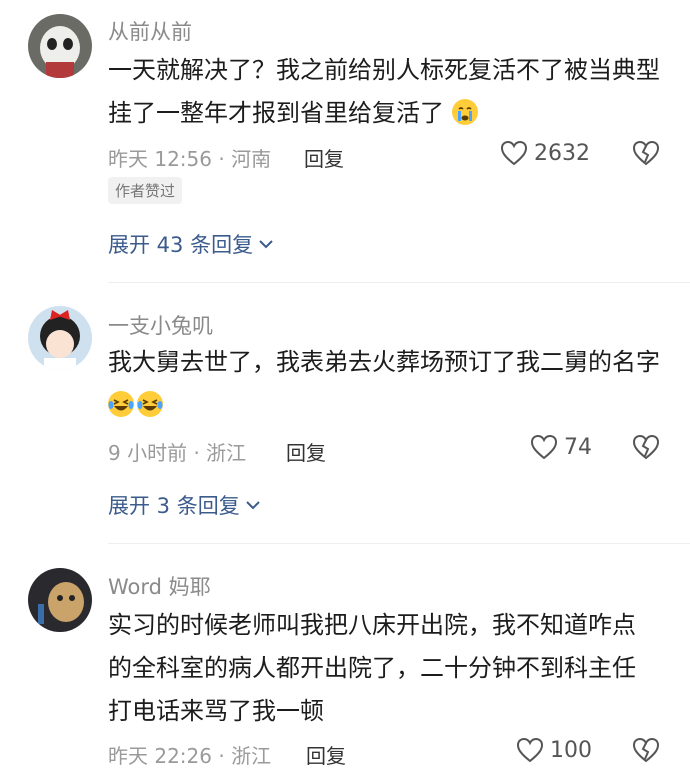 The width and height of the screenshot is (690, 777). Describe the element at coordinates (159, 586) in the screenshot. I see `username: Word 妈耶` at that location.